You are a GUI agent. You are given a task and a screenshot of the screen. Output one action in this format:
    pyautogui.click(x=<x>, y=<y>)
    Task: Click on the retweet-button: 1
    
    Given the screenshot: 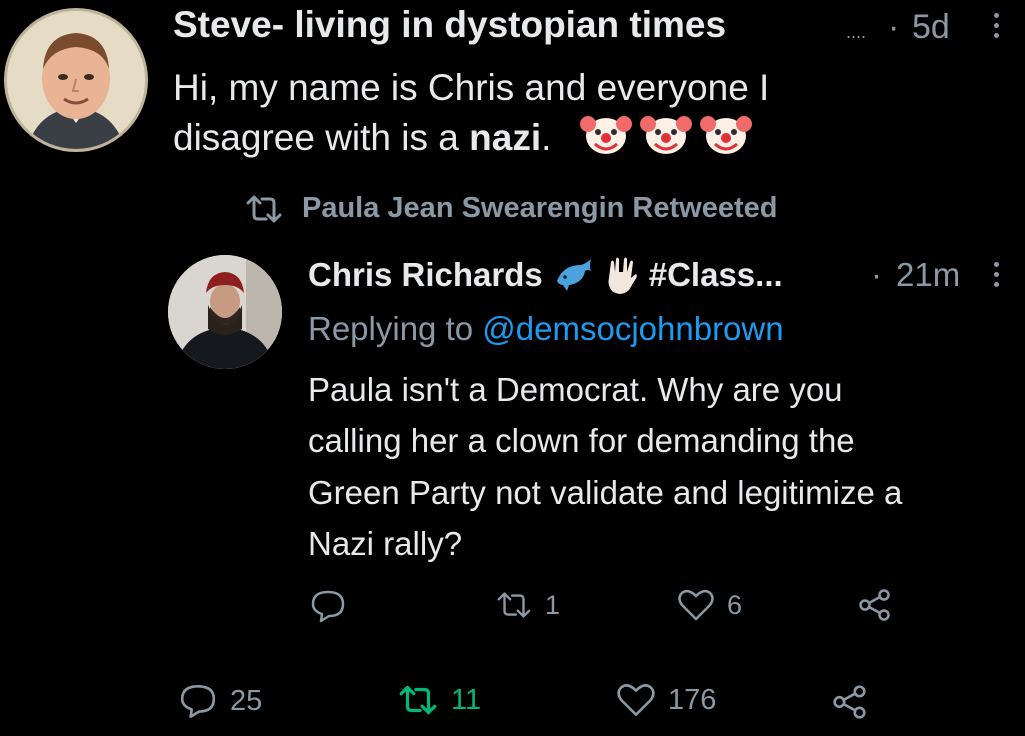 What is the action you would take?
    pyautogui.click(x=527, y=605)
    